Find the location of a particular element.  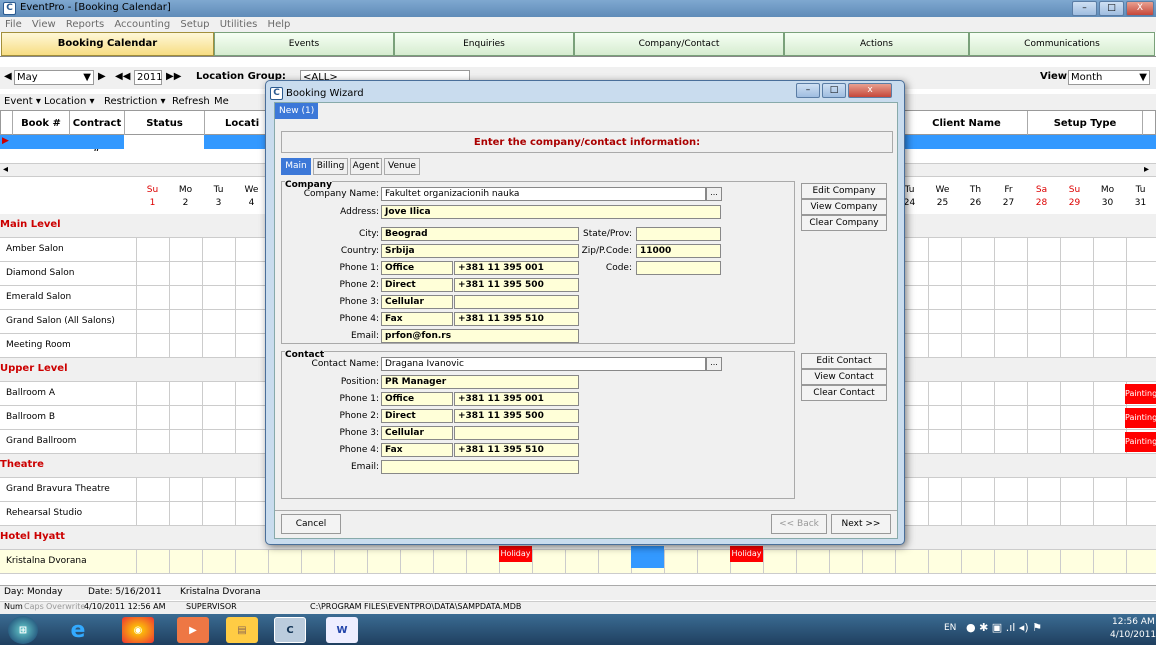

company-phone1-type: Office is located at coordinates (417, 268).